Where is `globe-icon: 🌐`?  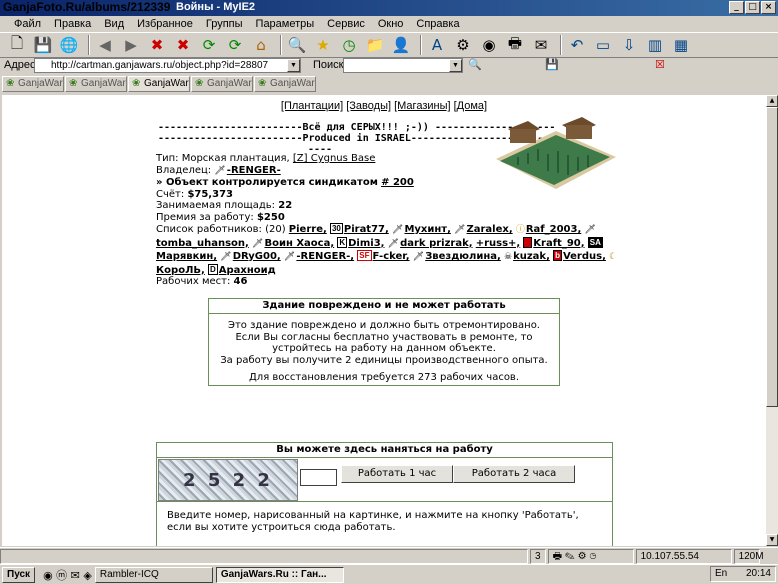 globe-icon: 🌐 is located at coordinates (69, 45).